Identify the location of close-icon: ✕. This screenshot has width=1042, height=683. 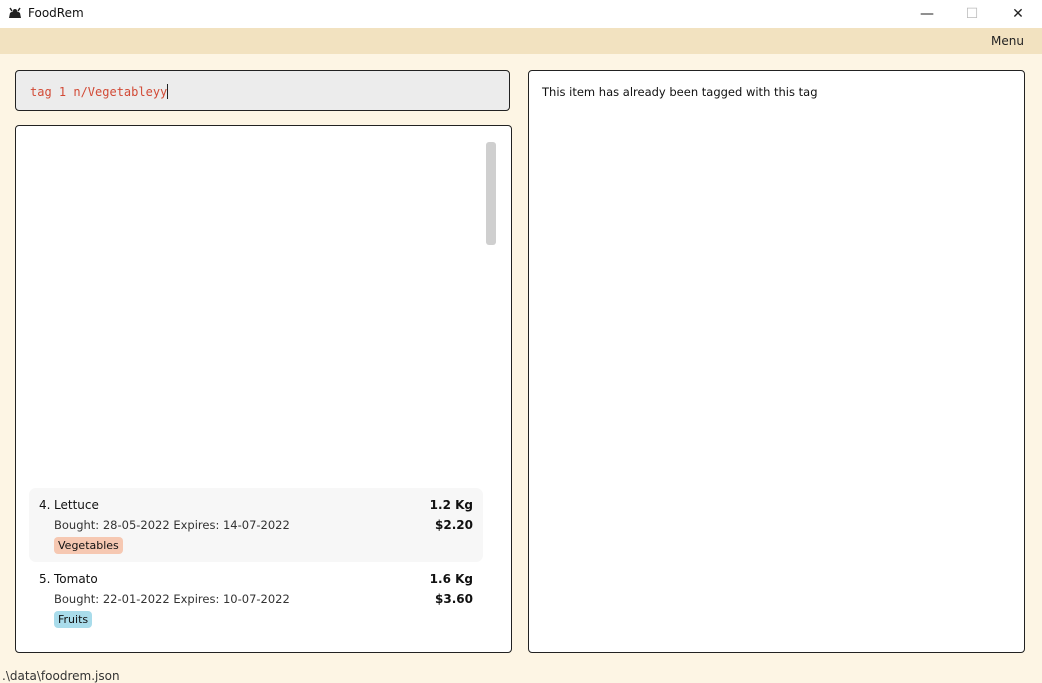
(1018, 14).